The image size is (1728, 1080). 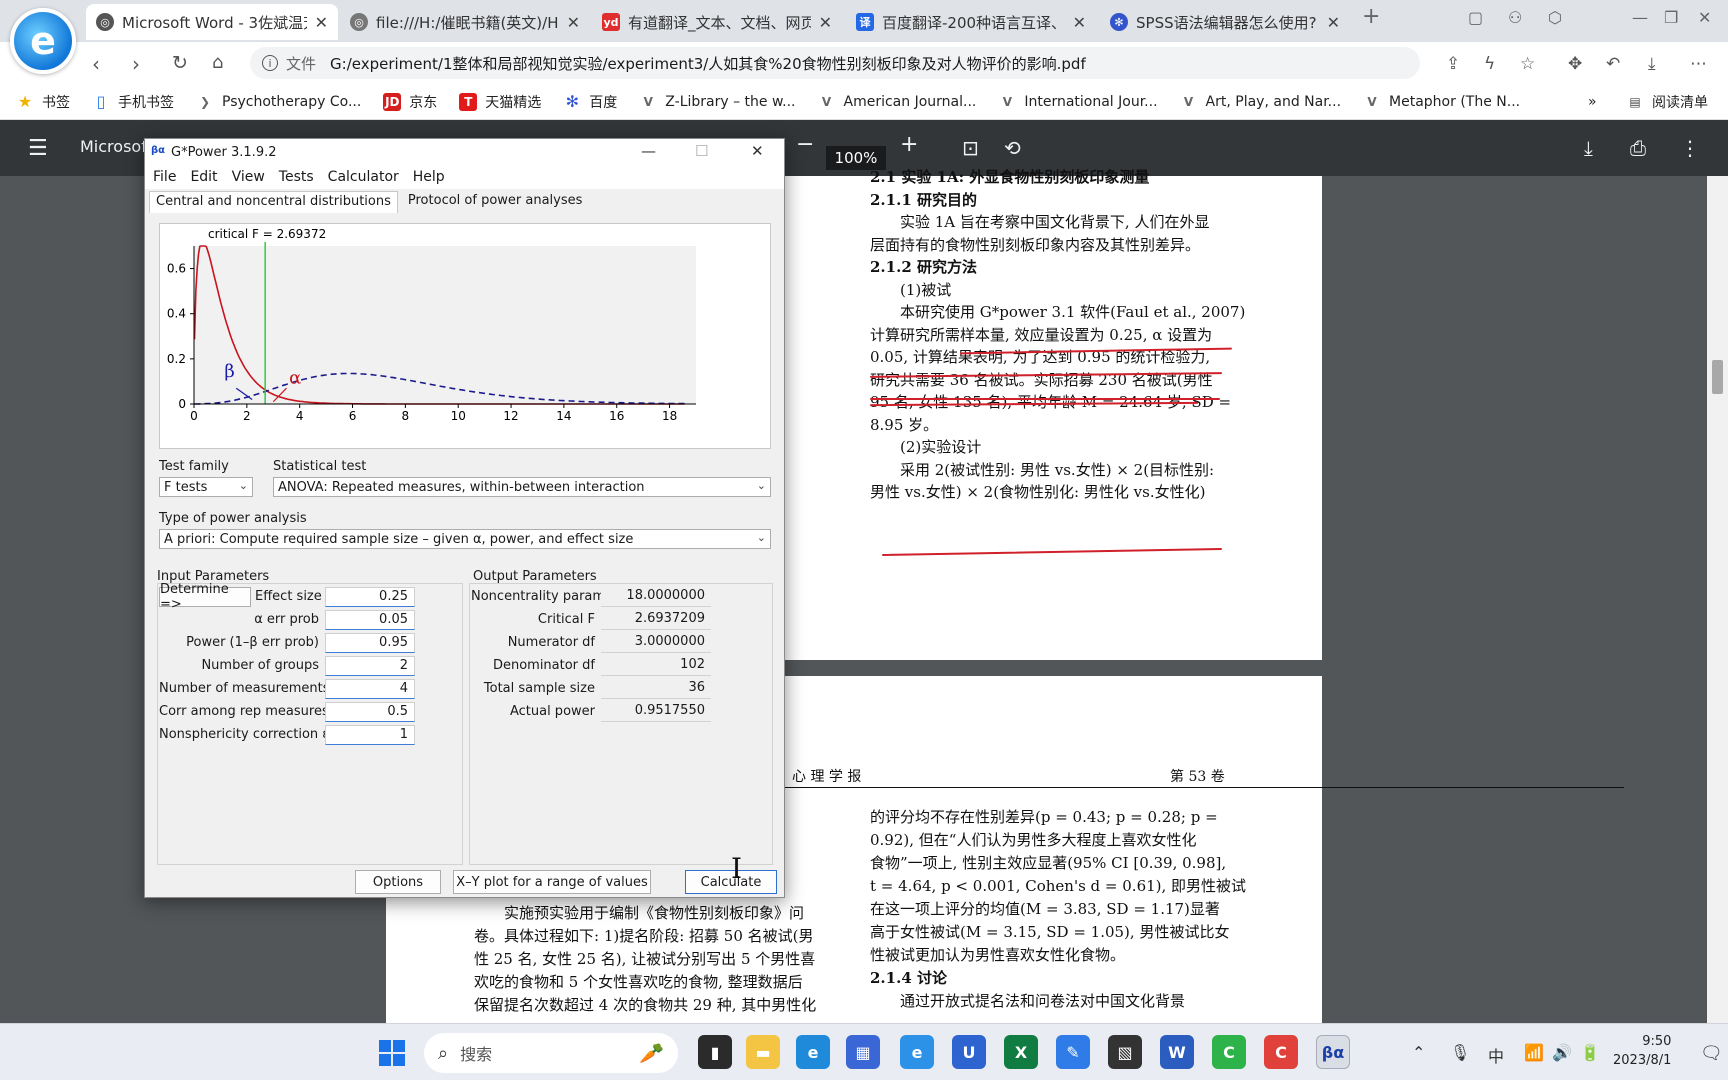 I want to click on tab-spss: ✻ SPSS语法编辑器怎么使用? ✕, so click(x=1225, y=22).